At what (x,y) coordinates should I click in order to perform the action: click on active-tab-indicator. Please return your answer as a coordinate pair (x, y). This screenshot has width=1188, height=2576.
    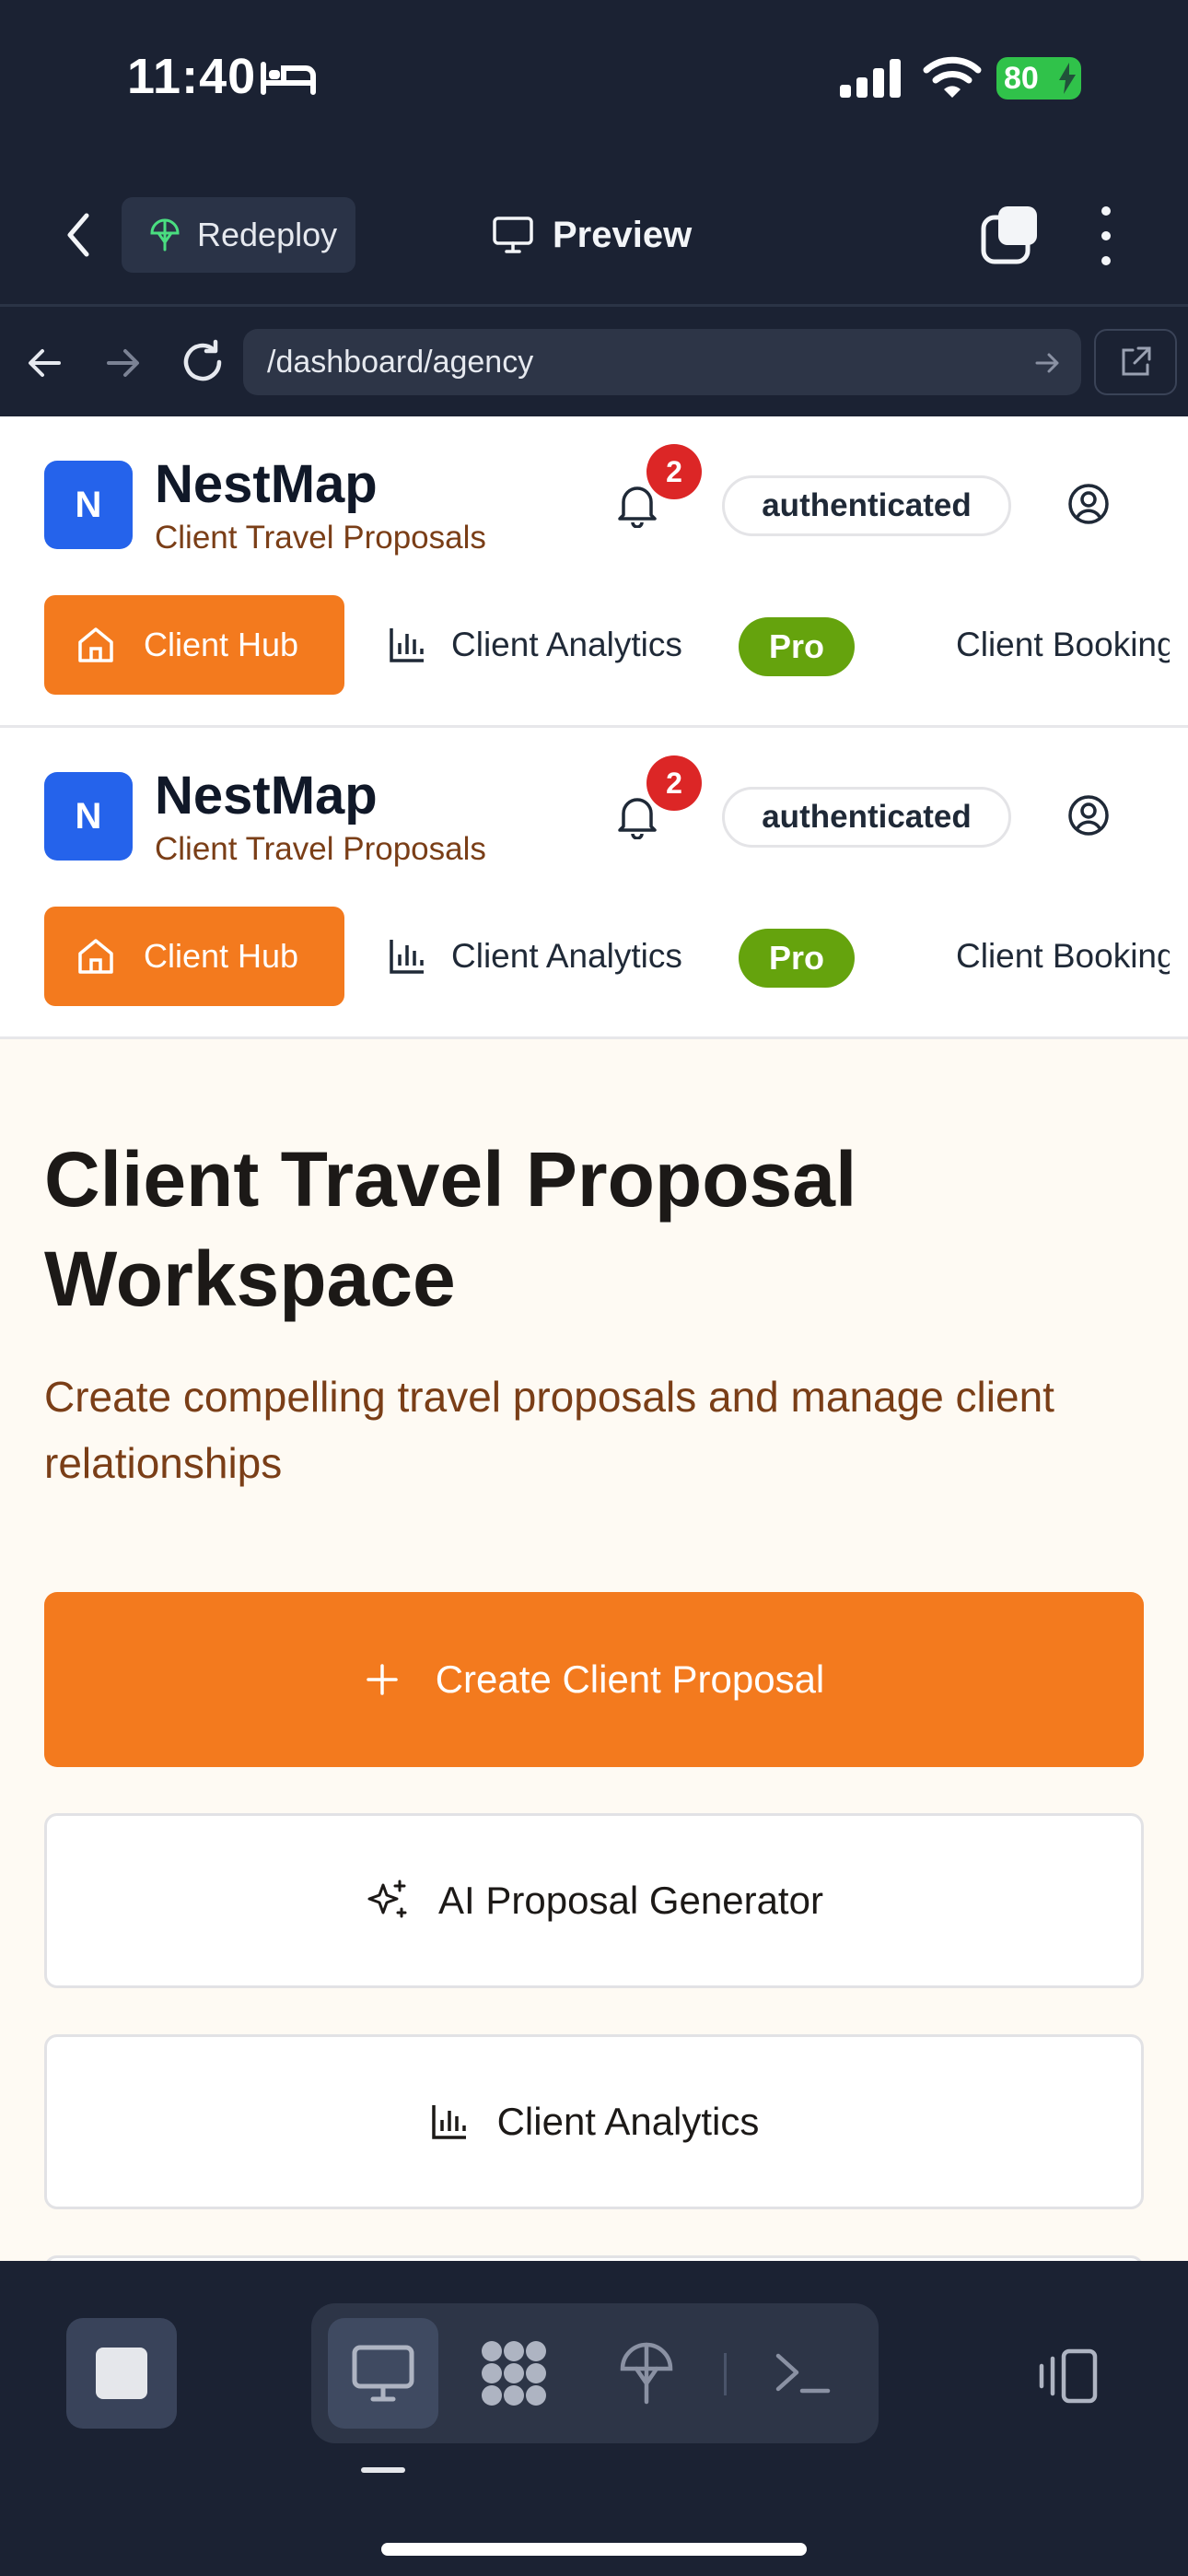
    Looking at the image, I should click on (383, 2470).